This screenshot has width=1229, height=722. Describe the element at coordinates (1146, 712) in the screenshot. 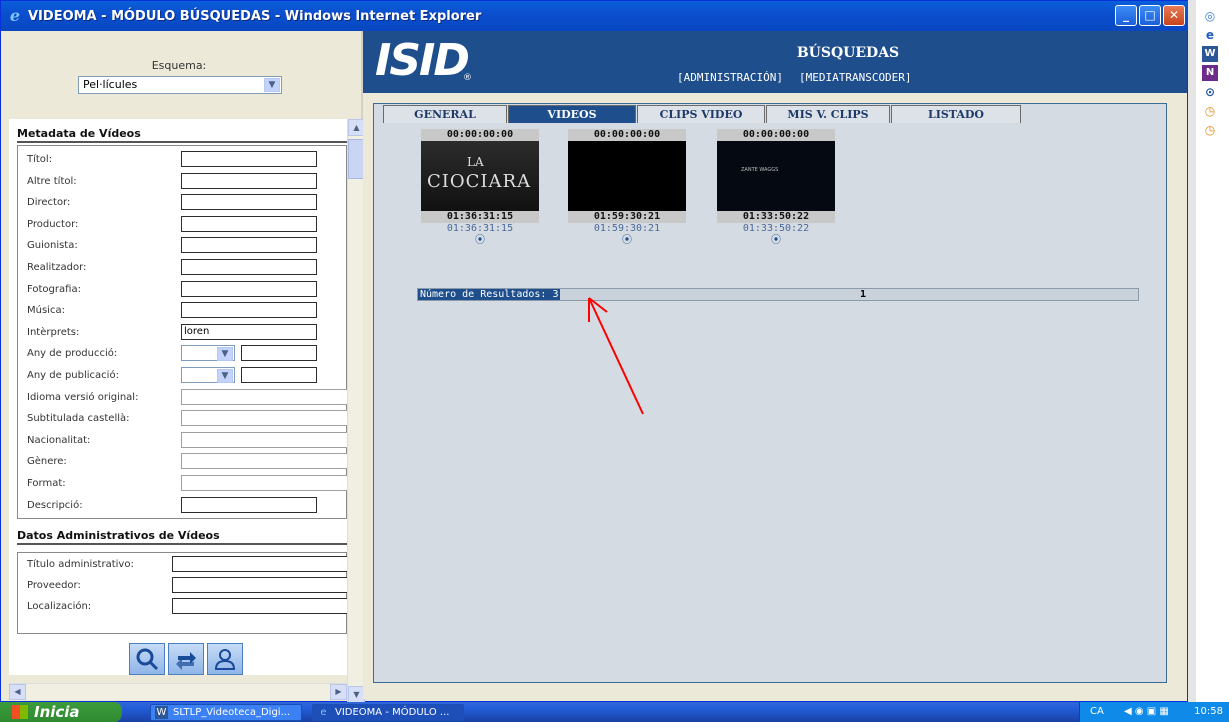

I see `tray-icons: ◀ ◉ ▣ ▦` at that location.